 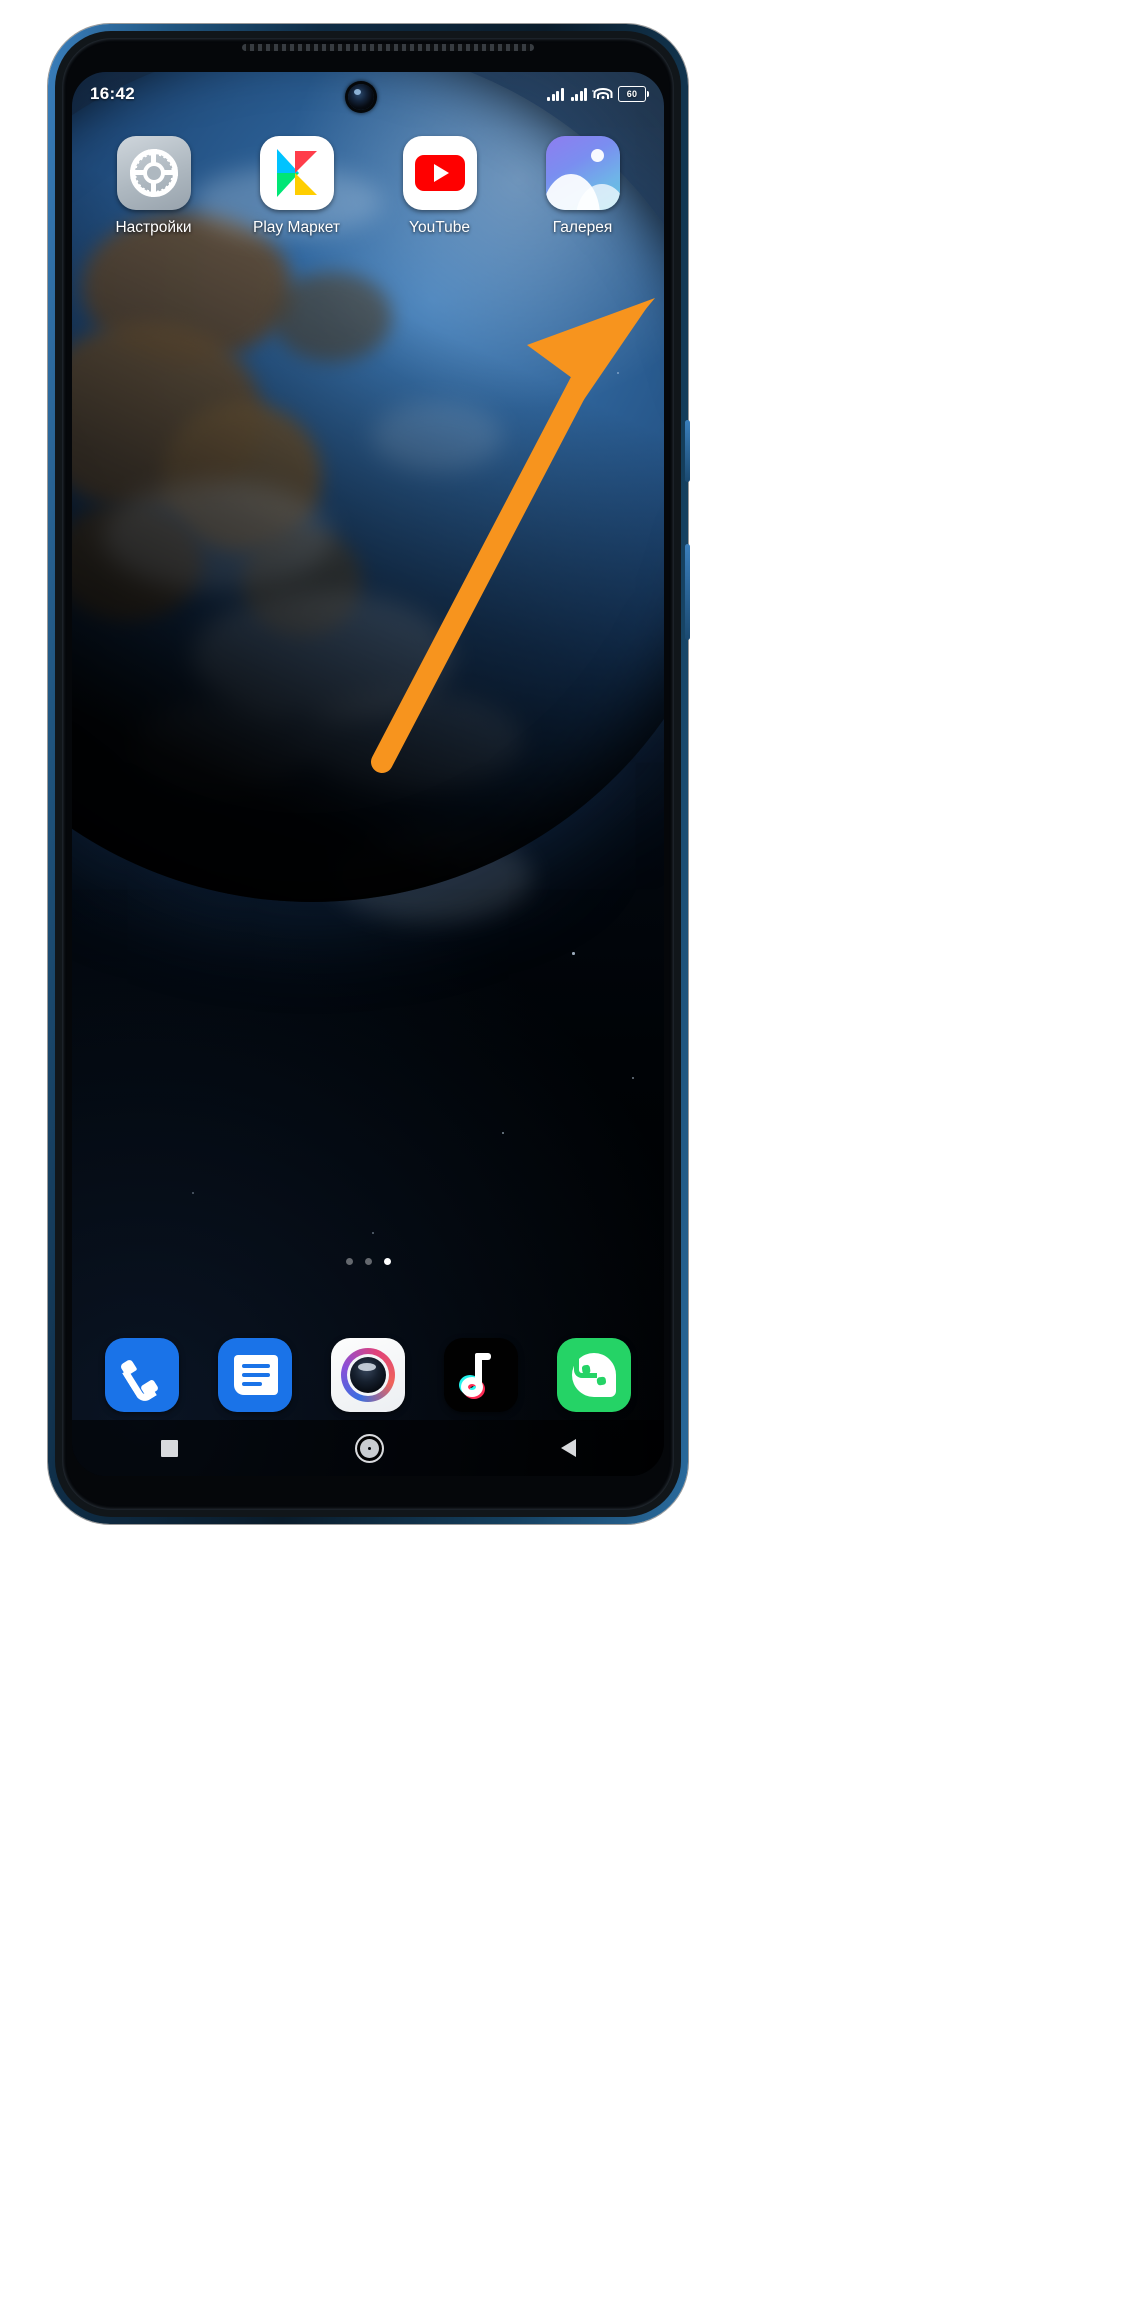 What do you see at coordinates (568, 1448) in the screenshot?
I see `back-triangle-icon` at bounding box center [568, 1448].